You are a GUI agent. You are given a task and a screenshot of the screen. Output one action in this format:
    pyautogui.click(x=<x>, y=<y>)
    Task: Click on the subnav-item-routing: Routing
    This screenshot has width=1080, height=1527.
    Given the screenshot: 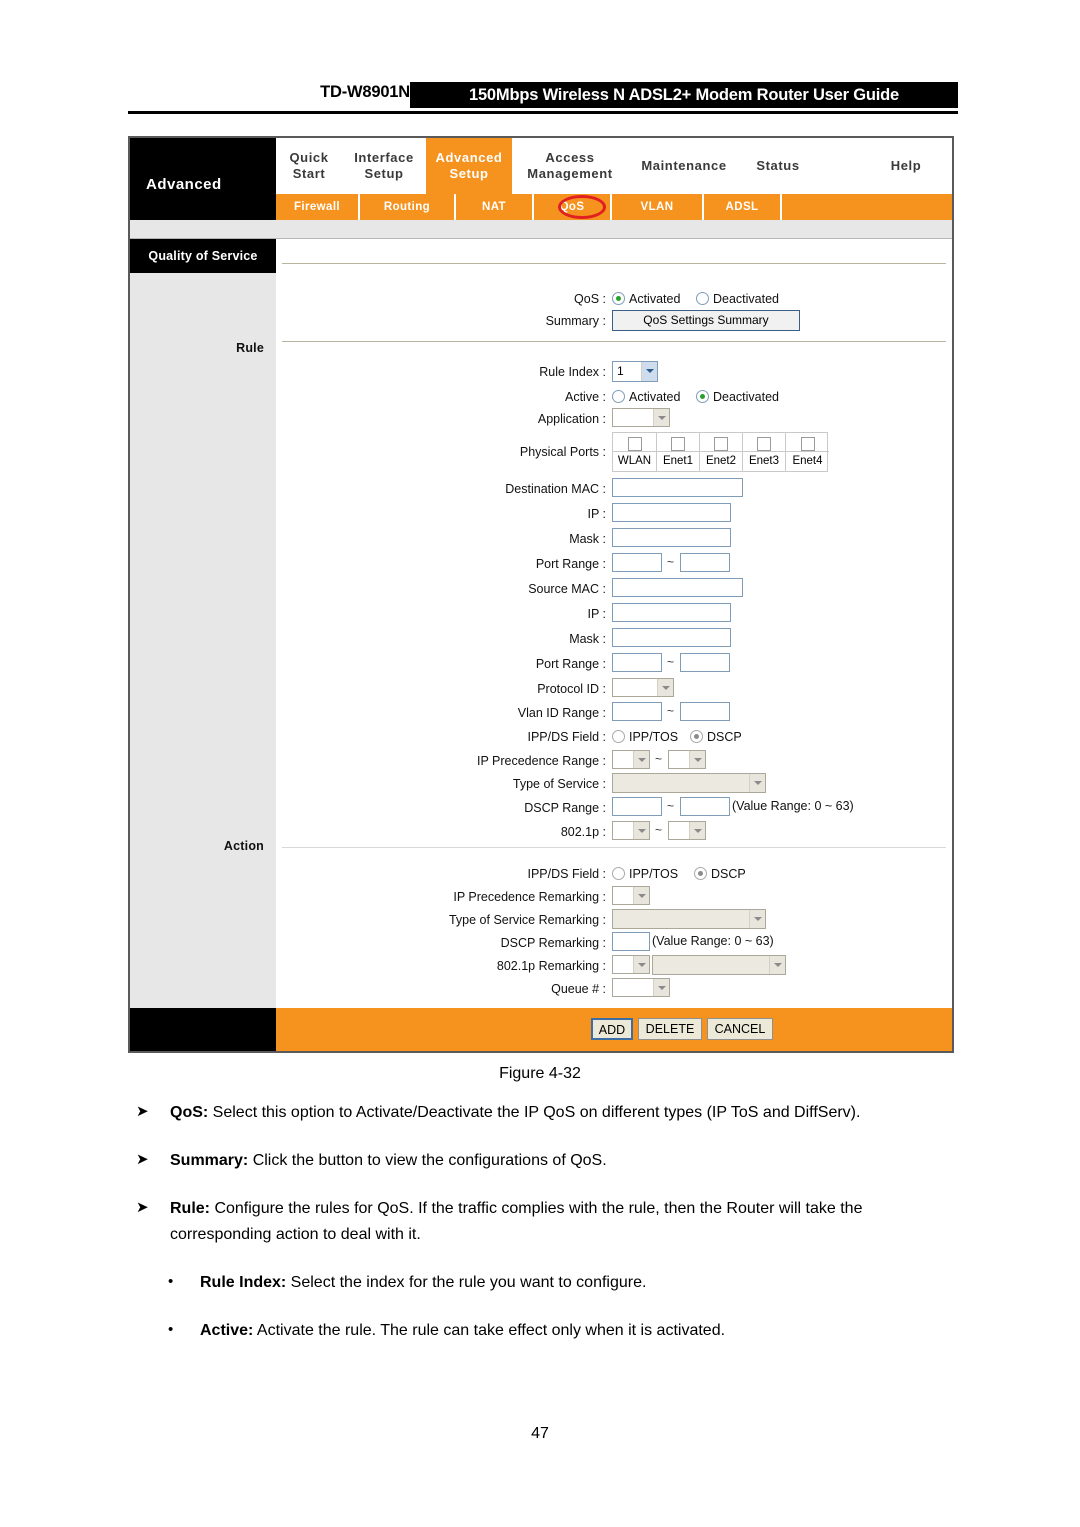 What is the action you would take?
    pyautogui.click(x=408, y=207)
    